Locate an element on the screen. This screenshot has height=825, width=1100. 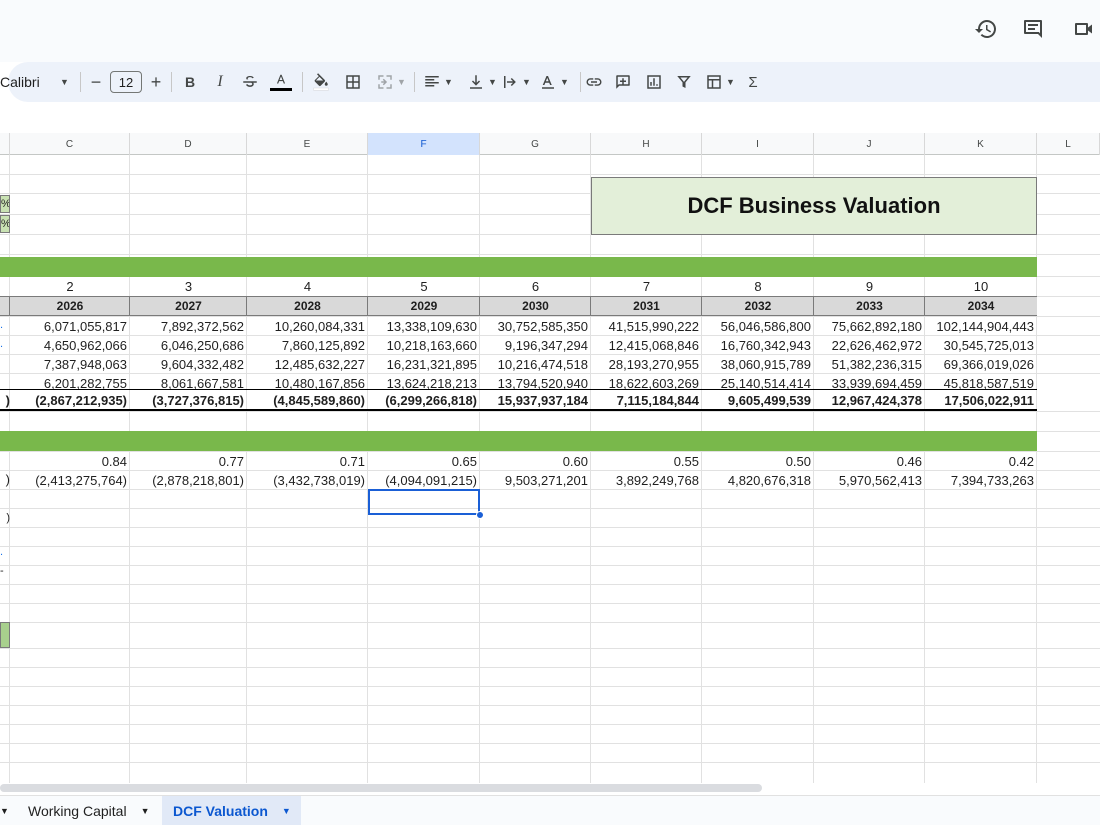
left-green-cell is located at coordinates (5, 635).